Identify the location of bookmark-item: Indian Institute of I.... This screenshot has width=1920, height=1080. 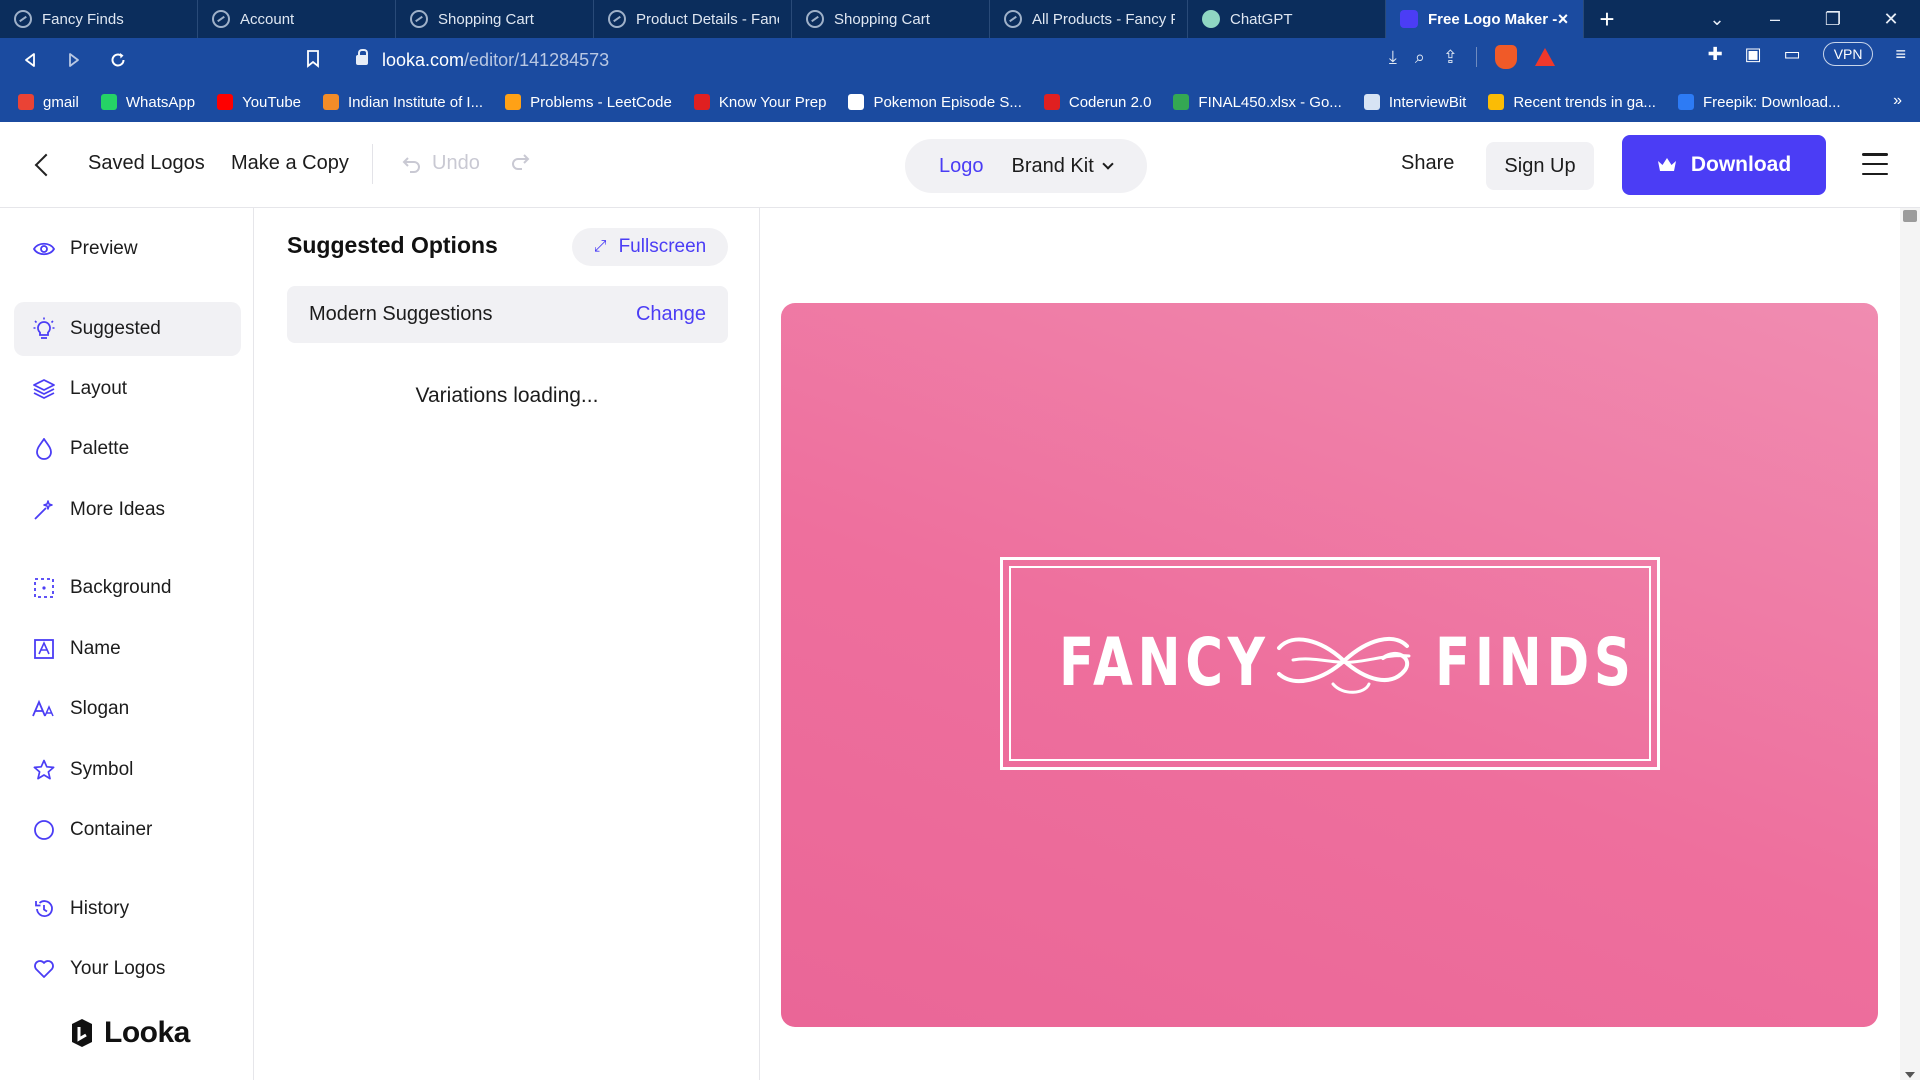
(403, 102).